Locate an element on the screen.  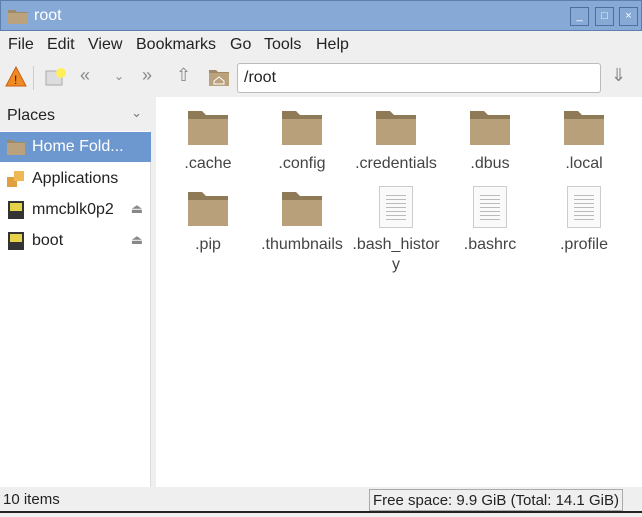
file-name: .credentials is located at coordinates (396, 163).